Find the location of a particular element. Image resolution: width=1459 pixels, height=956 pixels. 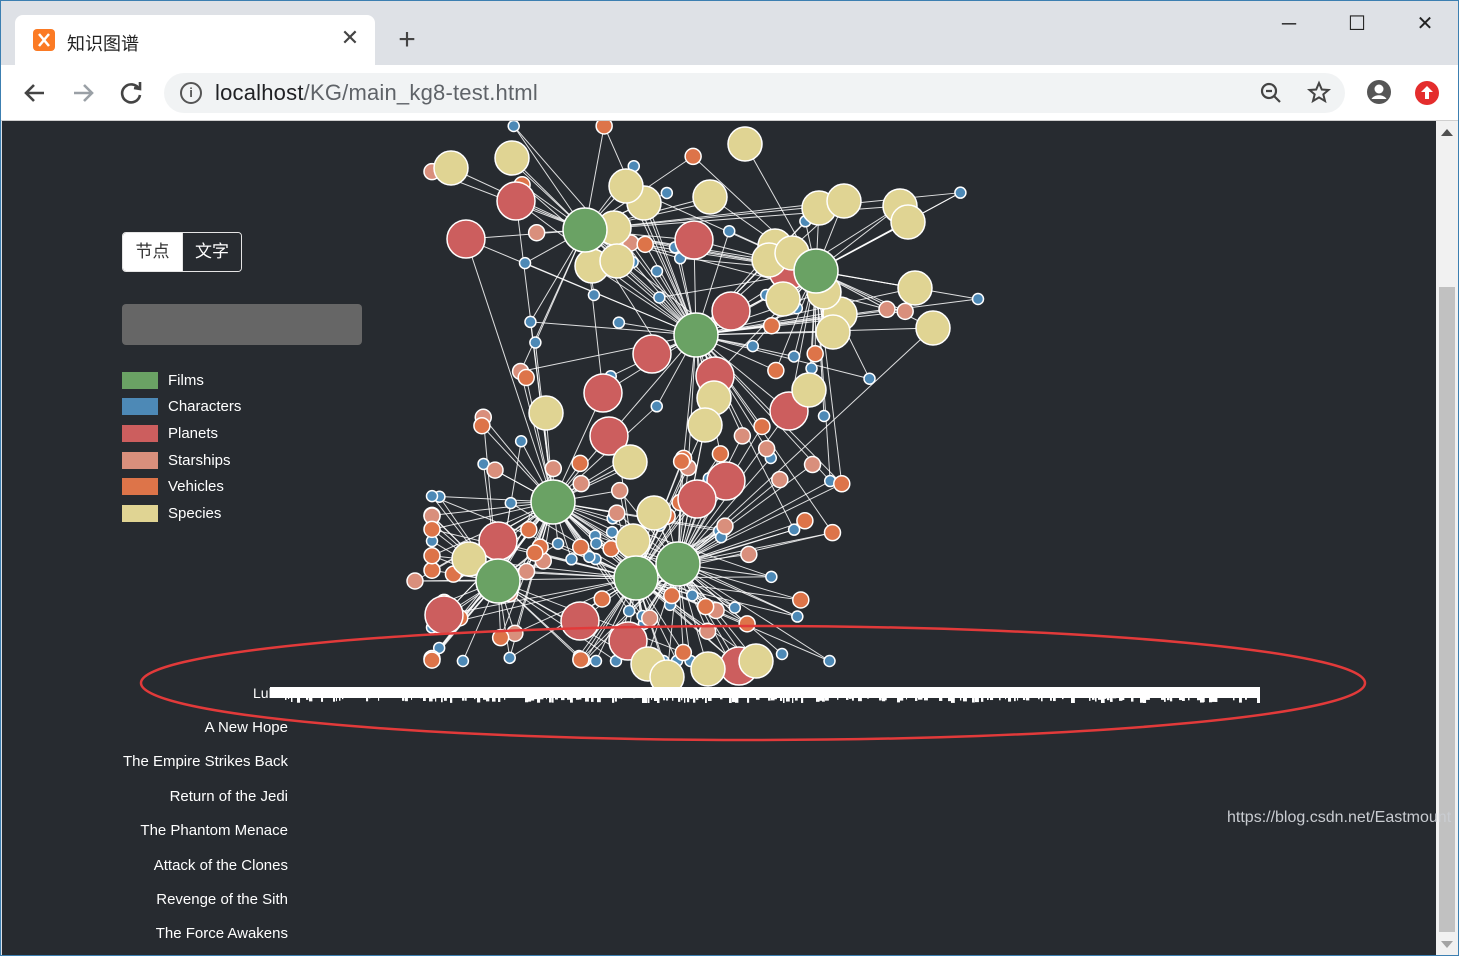

scroll-up-arrow-icon is located at coordinates (1447, 132).